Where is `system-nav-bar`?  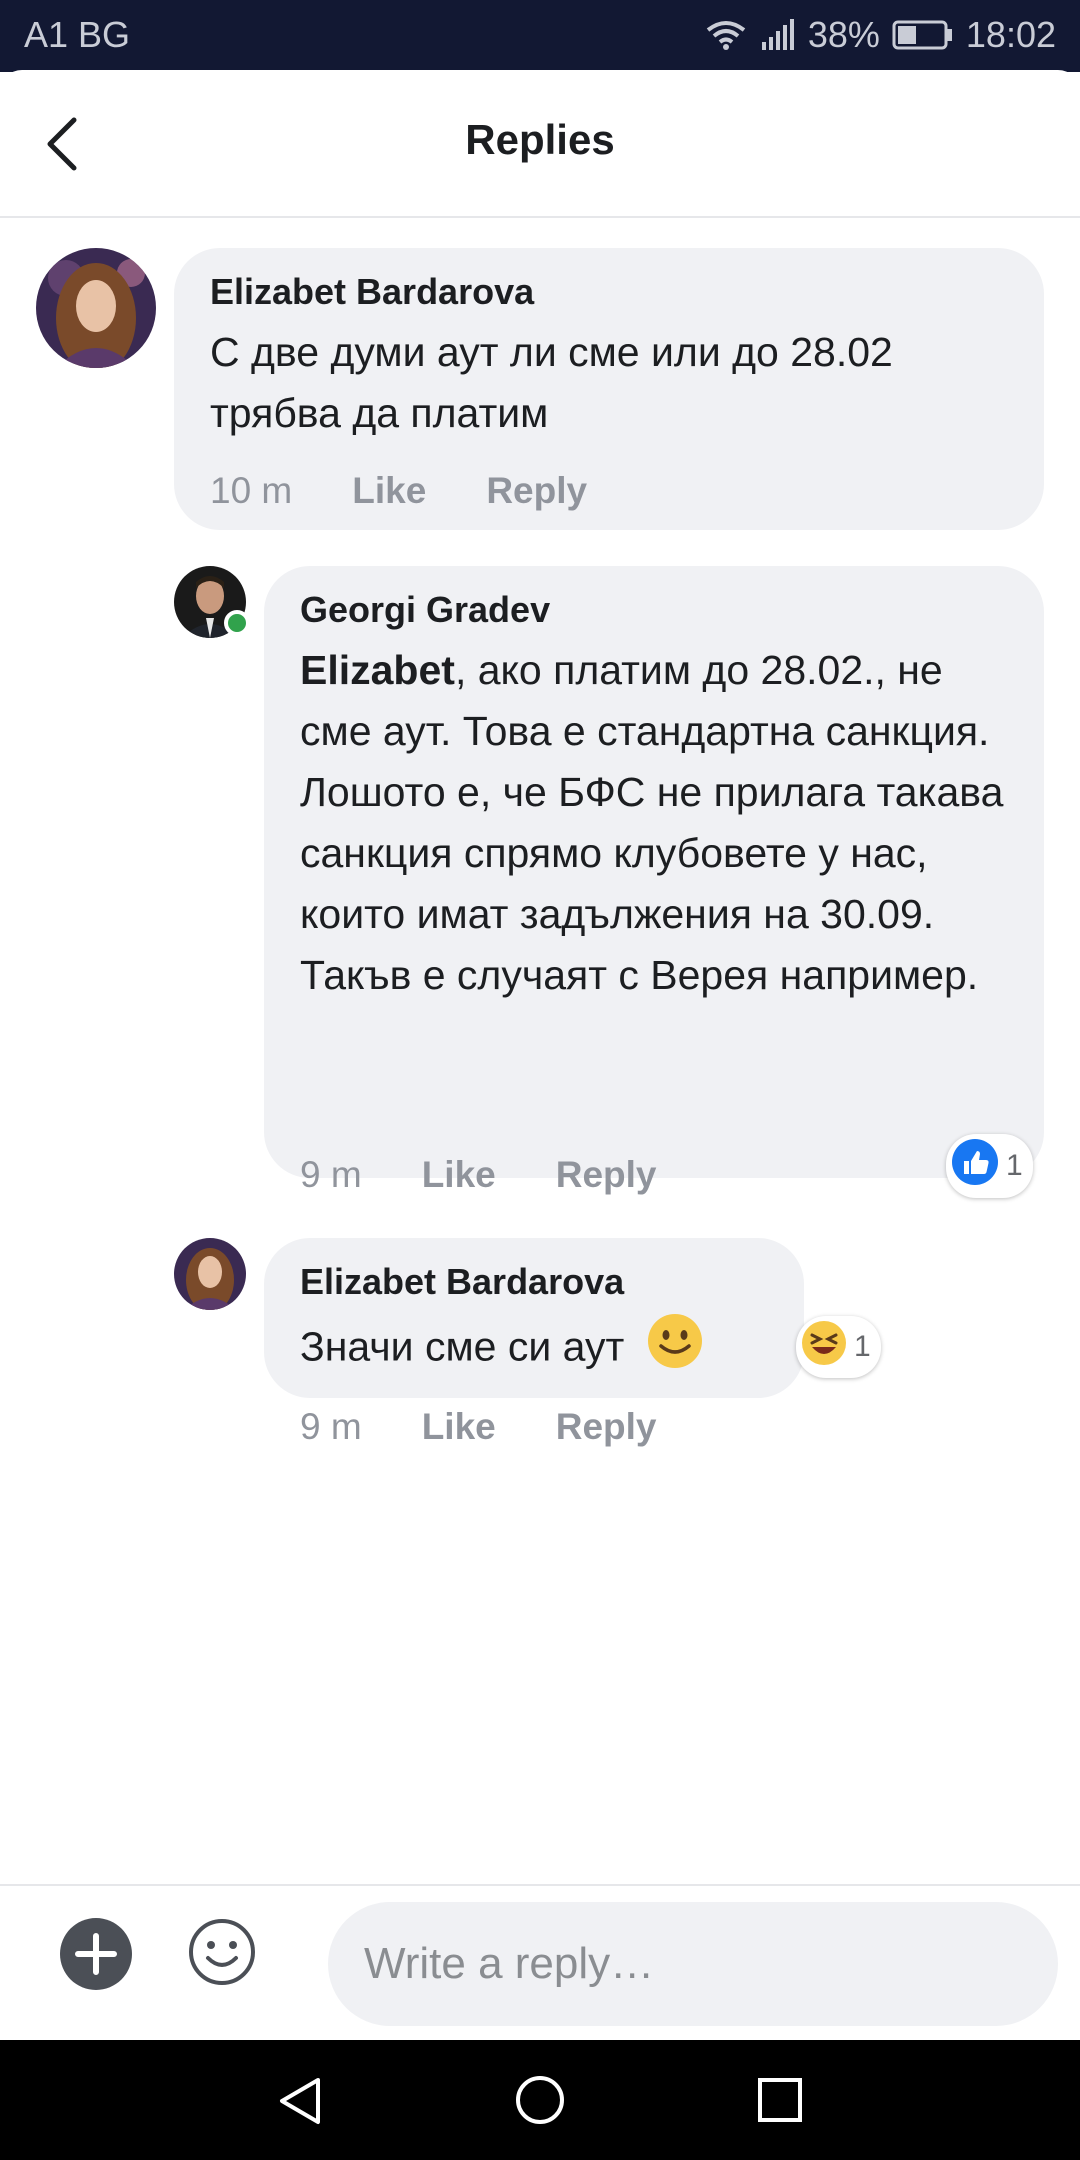
system-nav-bar is located at coordinates (540, 2100).